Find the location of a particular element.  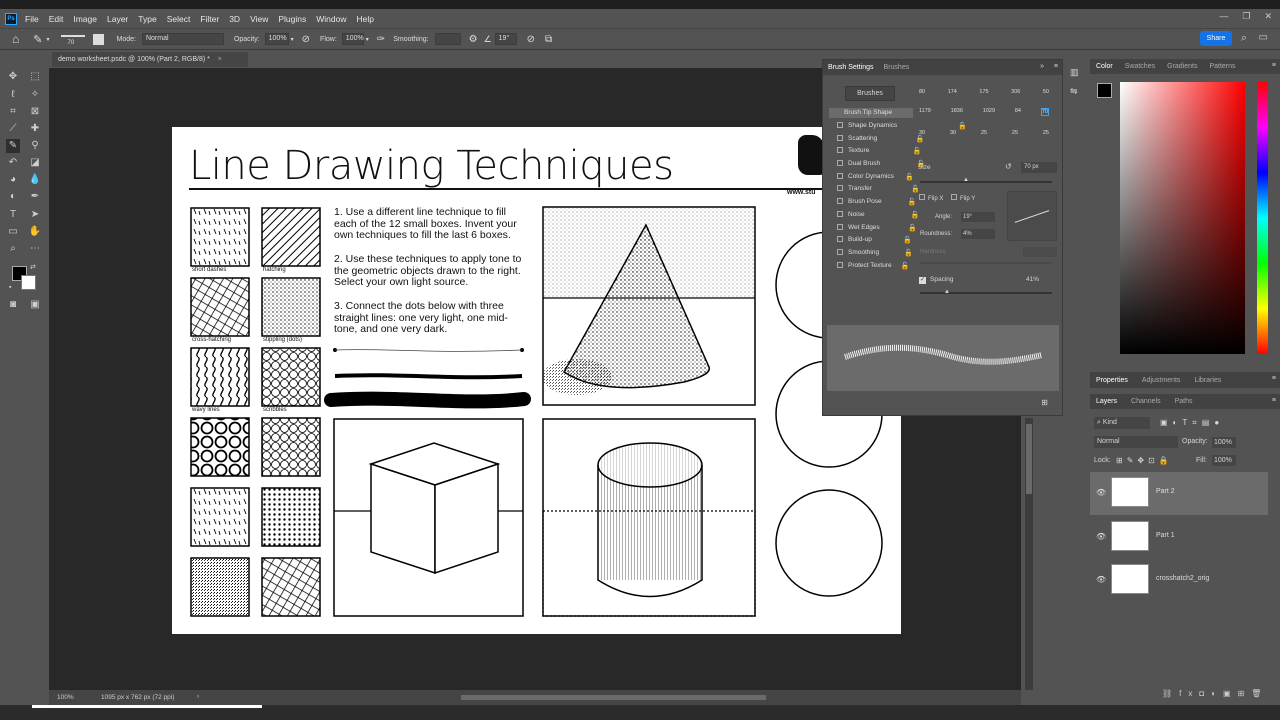

brush-panel-toggle-icon is located at coordinates (99, 39).